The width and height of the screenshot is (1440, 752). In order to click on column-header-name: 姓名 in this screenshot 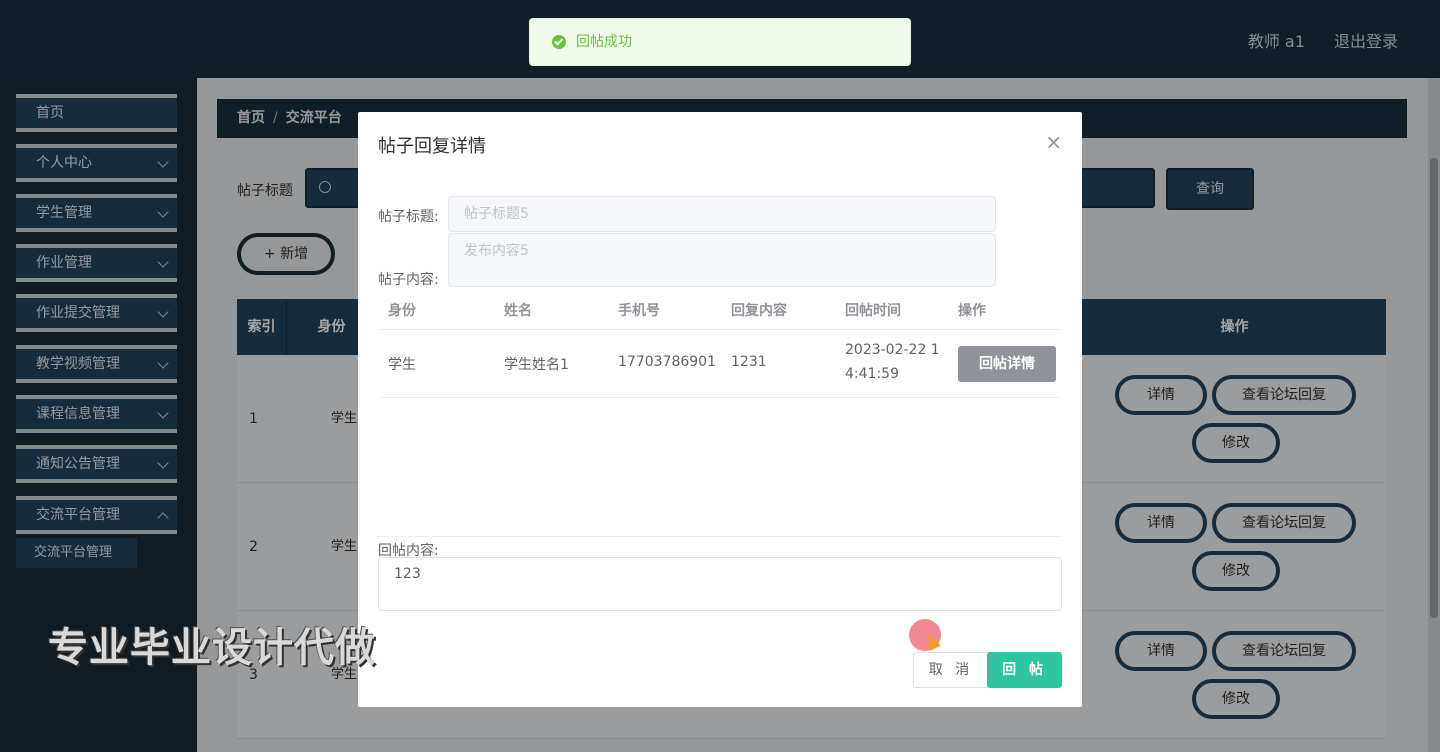, I will do `click(518, 311)`.